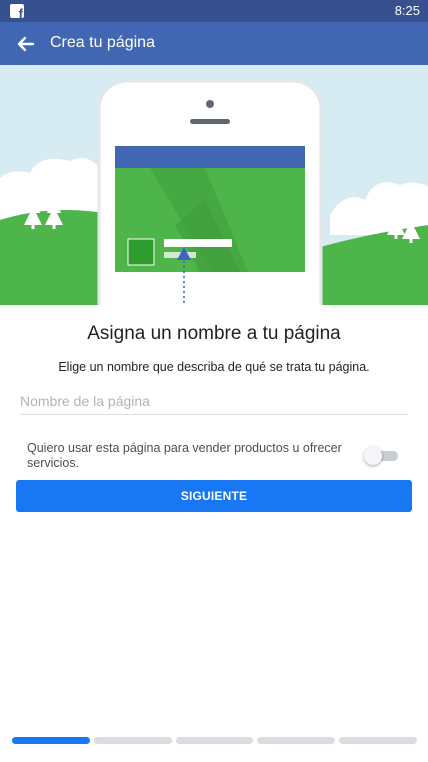  I want to click on status-time: 8:25, so click(407, 10).